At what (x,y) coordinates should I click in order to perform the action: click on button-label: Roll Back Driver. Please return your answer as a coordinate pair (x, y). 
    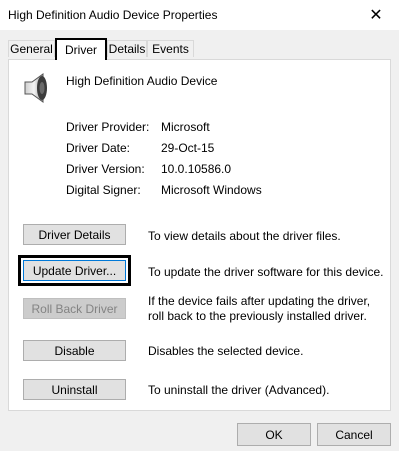
    Looking at the image, I should click on (74, 308).